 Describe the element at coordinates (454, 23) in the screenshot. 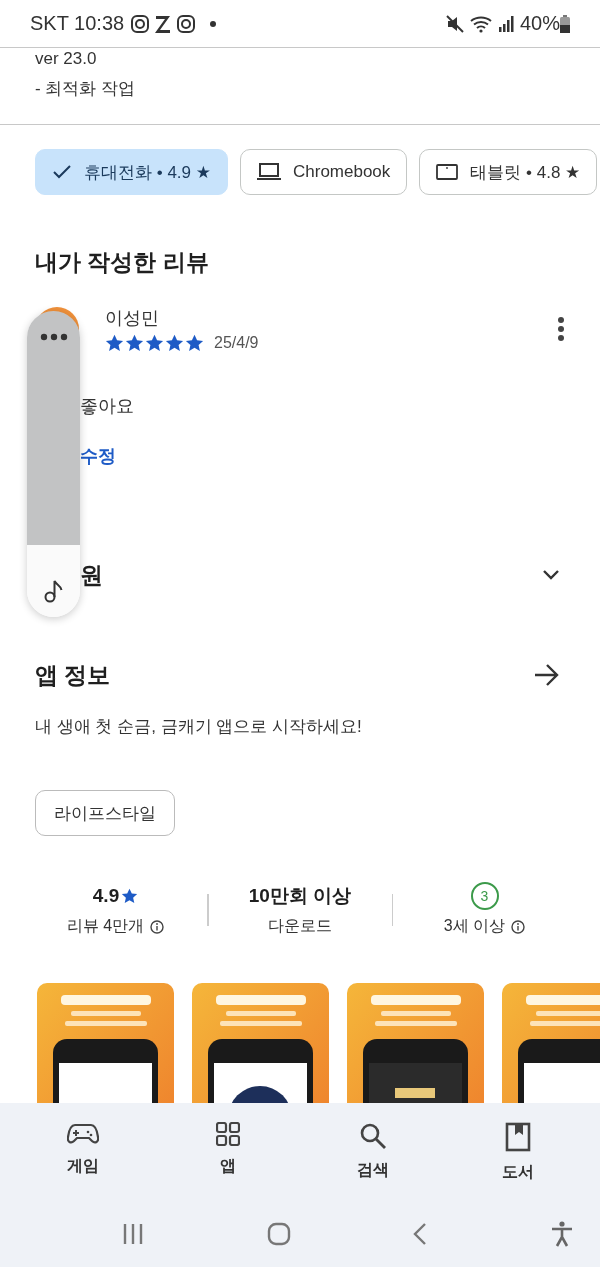

I see `mute-icon` at that location.